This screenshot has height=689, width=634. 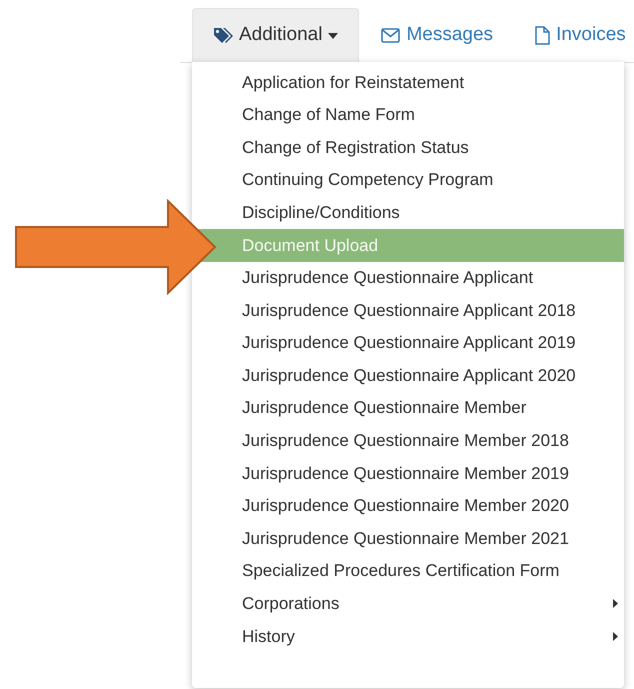 I want to click on envelope-icon, so click(x=390, y=35).